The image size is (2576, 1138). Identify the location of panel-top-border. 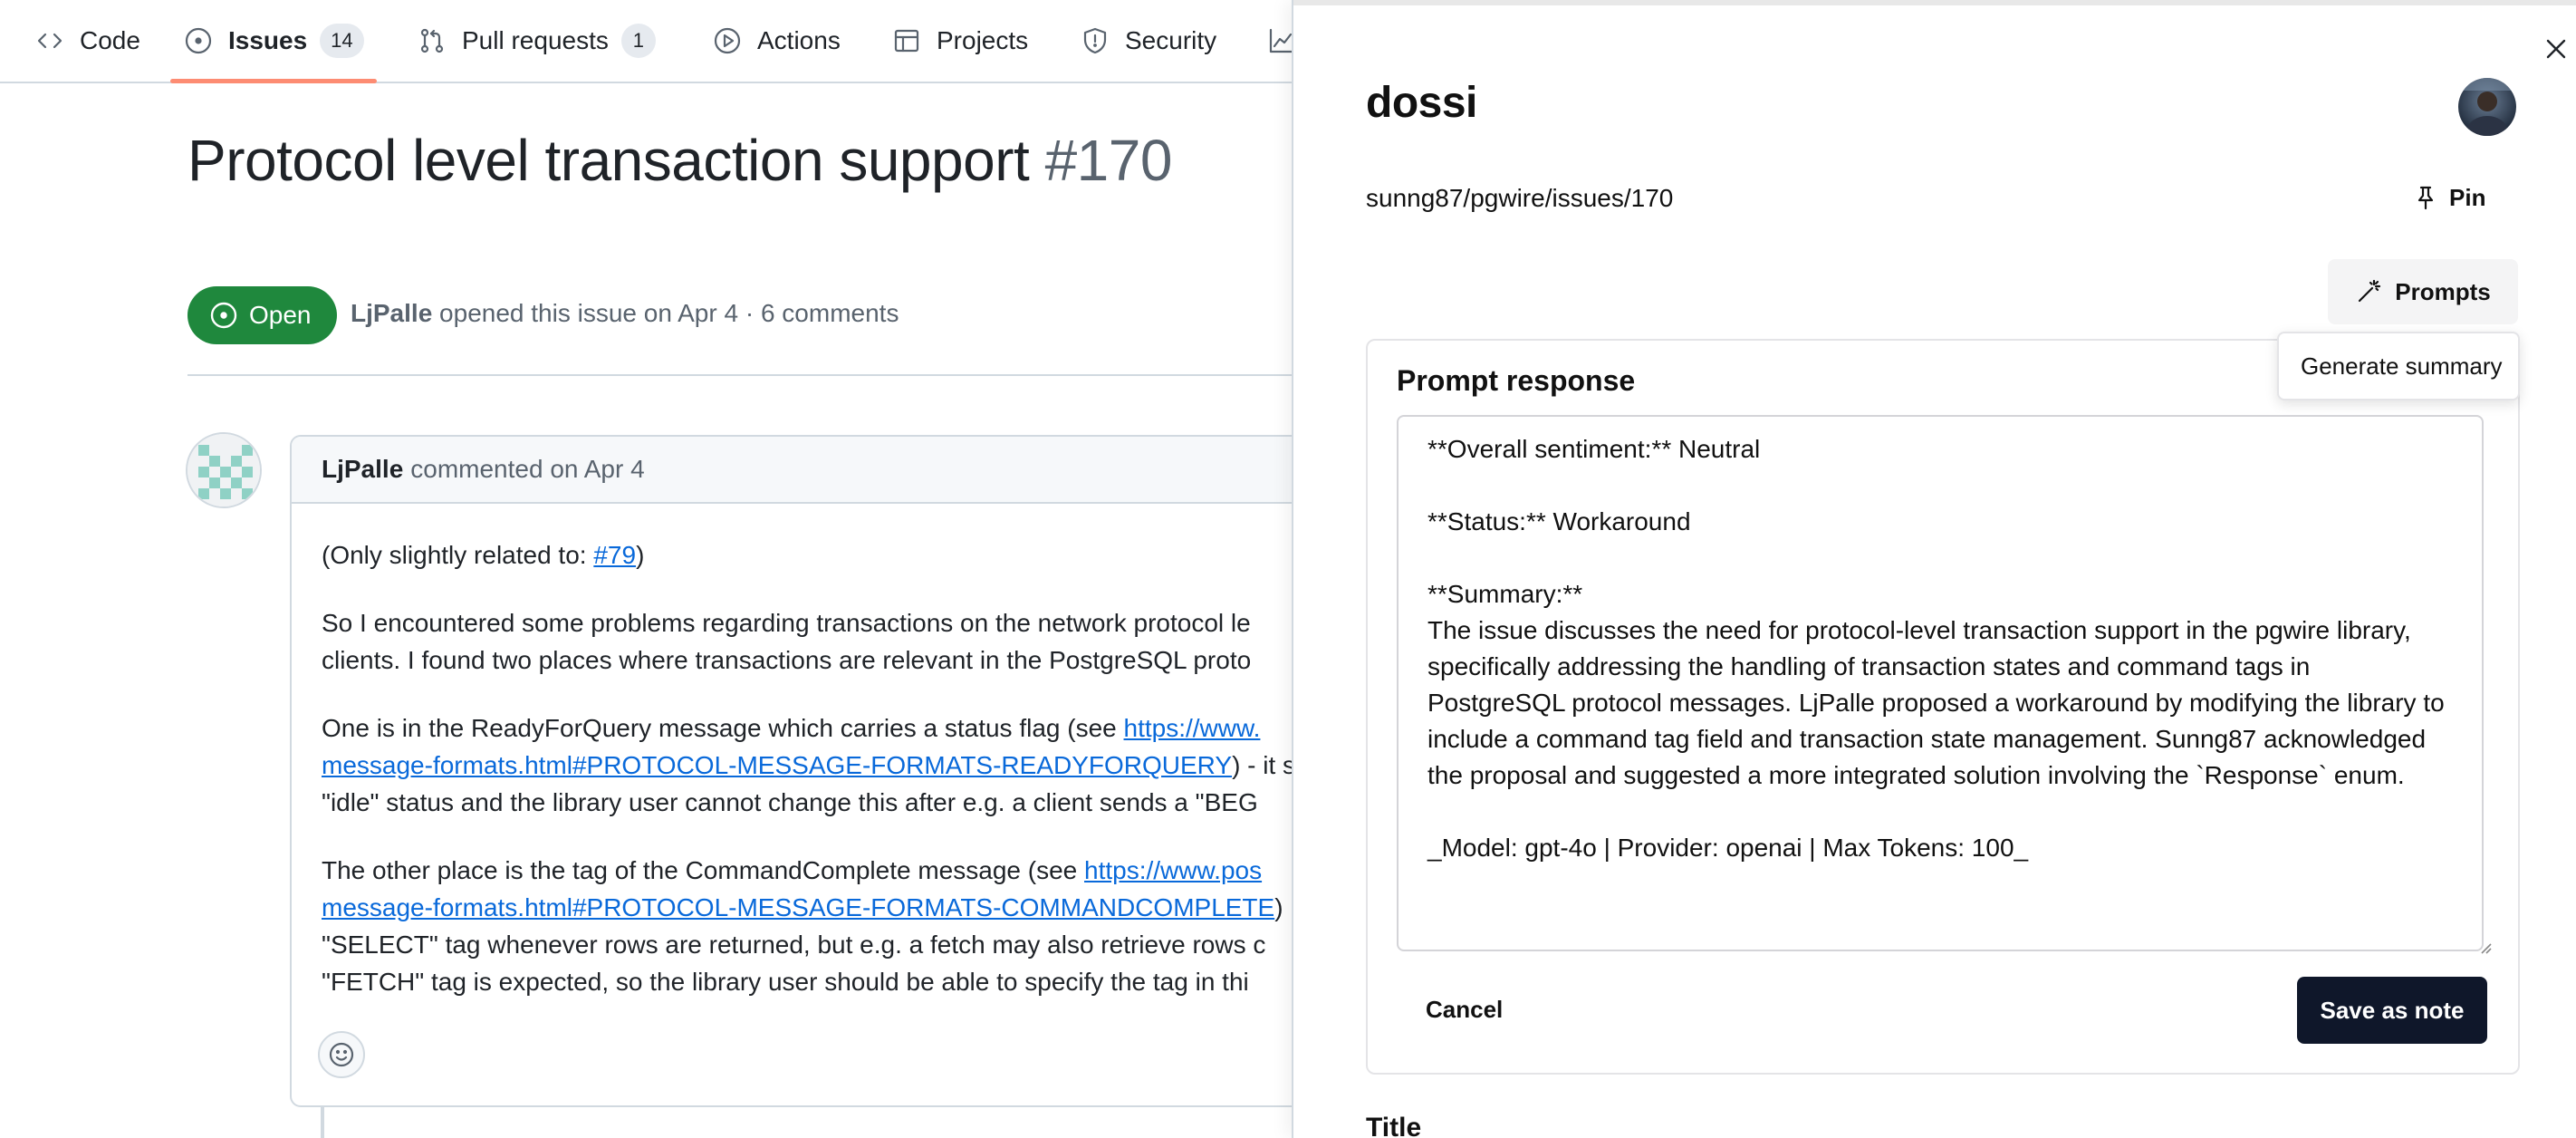
(1934, 2).